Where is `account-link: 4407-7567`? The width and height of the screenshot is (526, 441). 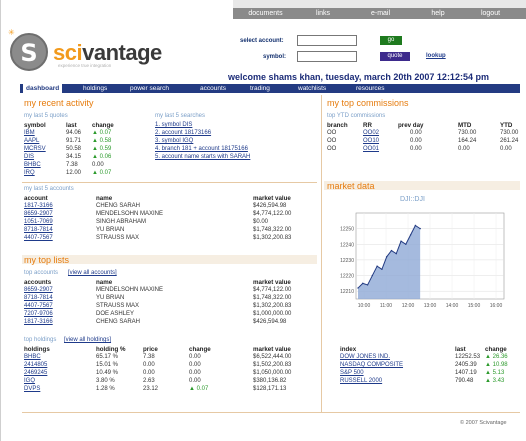 account-link: 4407-7567 is located at coordinates (38, 238).